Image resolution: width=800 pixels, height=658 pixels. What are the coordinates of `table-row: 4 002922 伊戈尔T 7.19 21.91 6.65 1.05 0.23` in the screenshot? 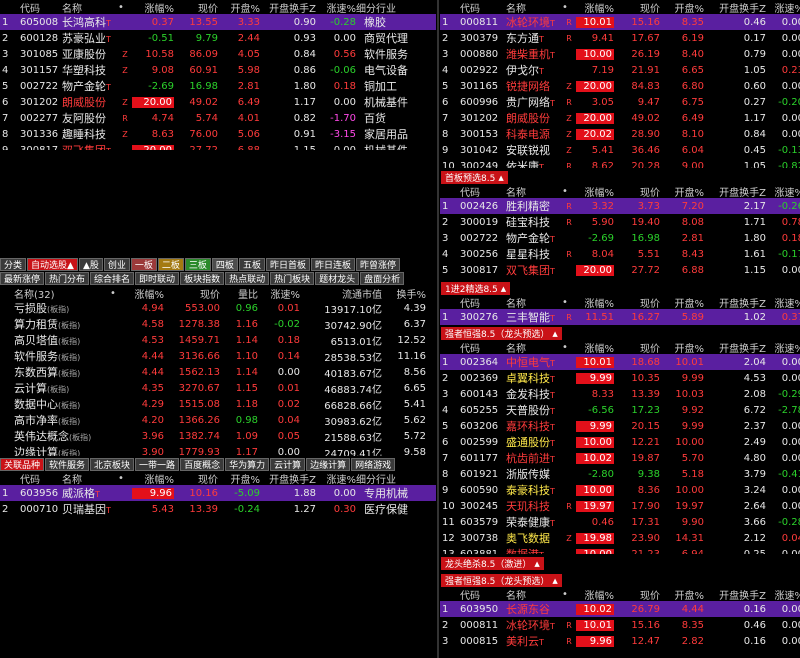 It's located at (620, 70).